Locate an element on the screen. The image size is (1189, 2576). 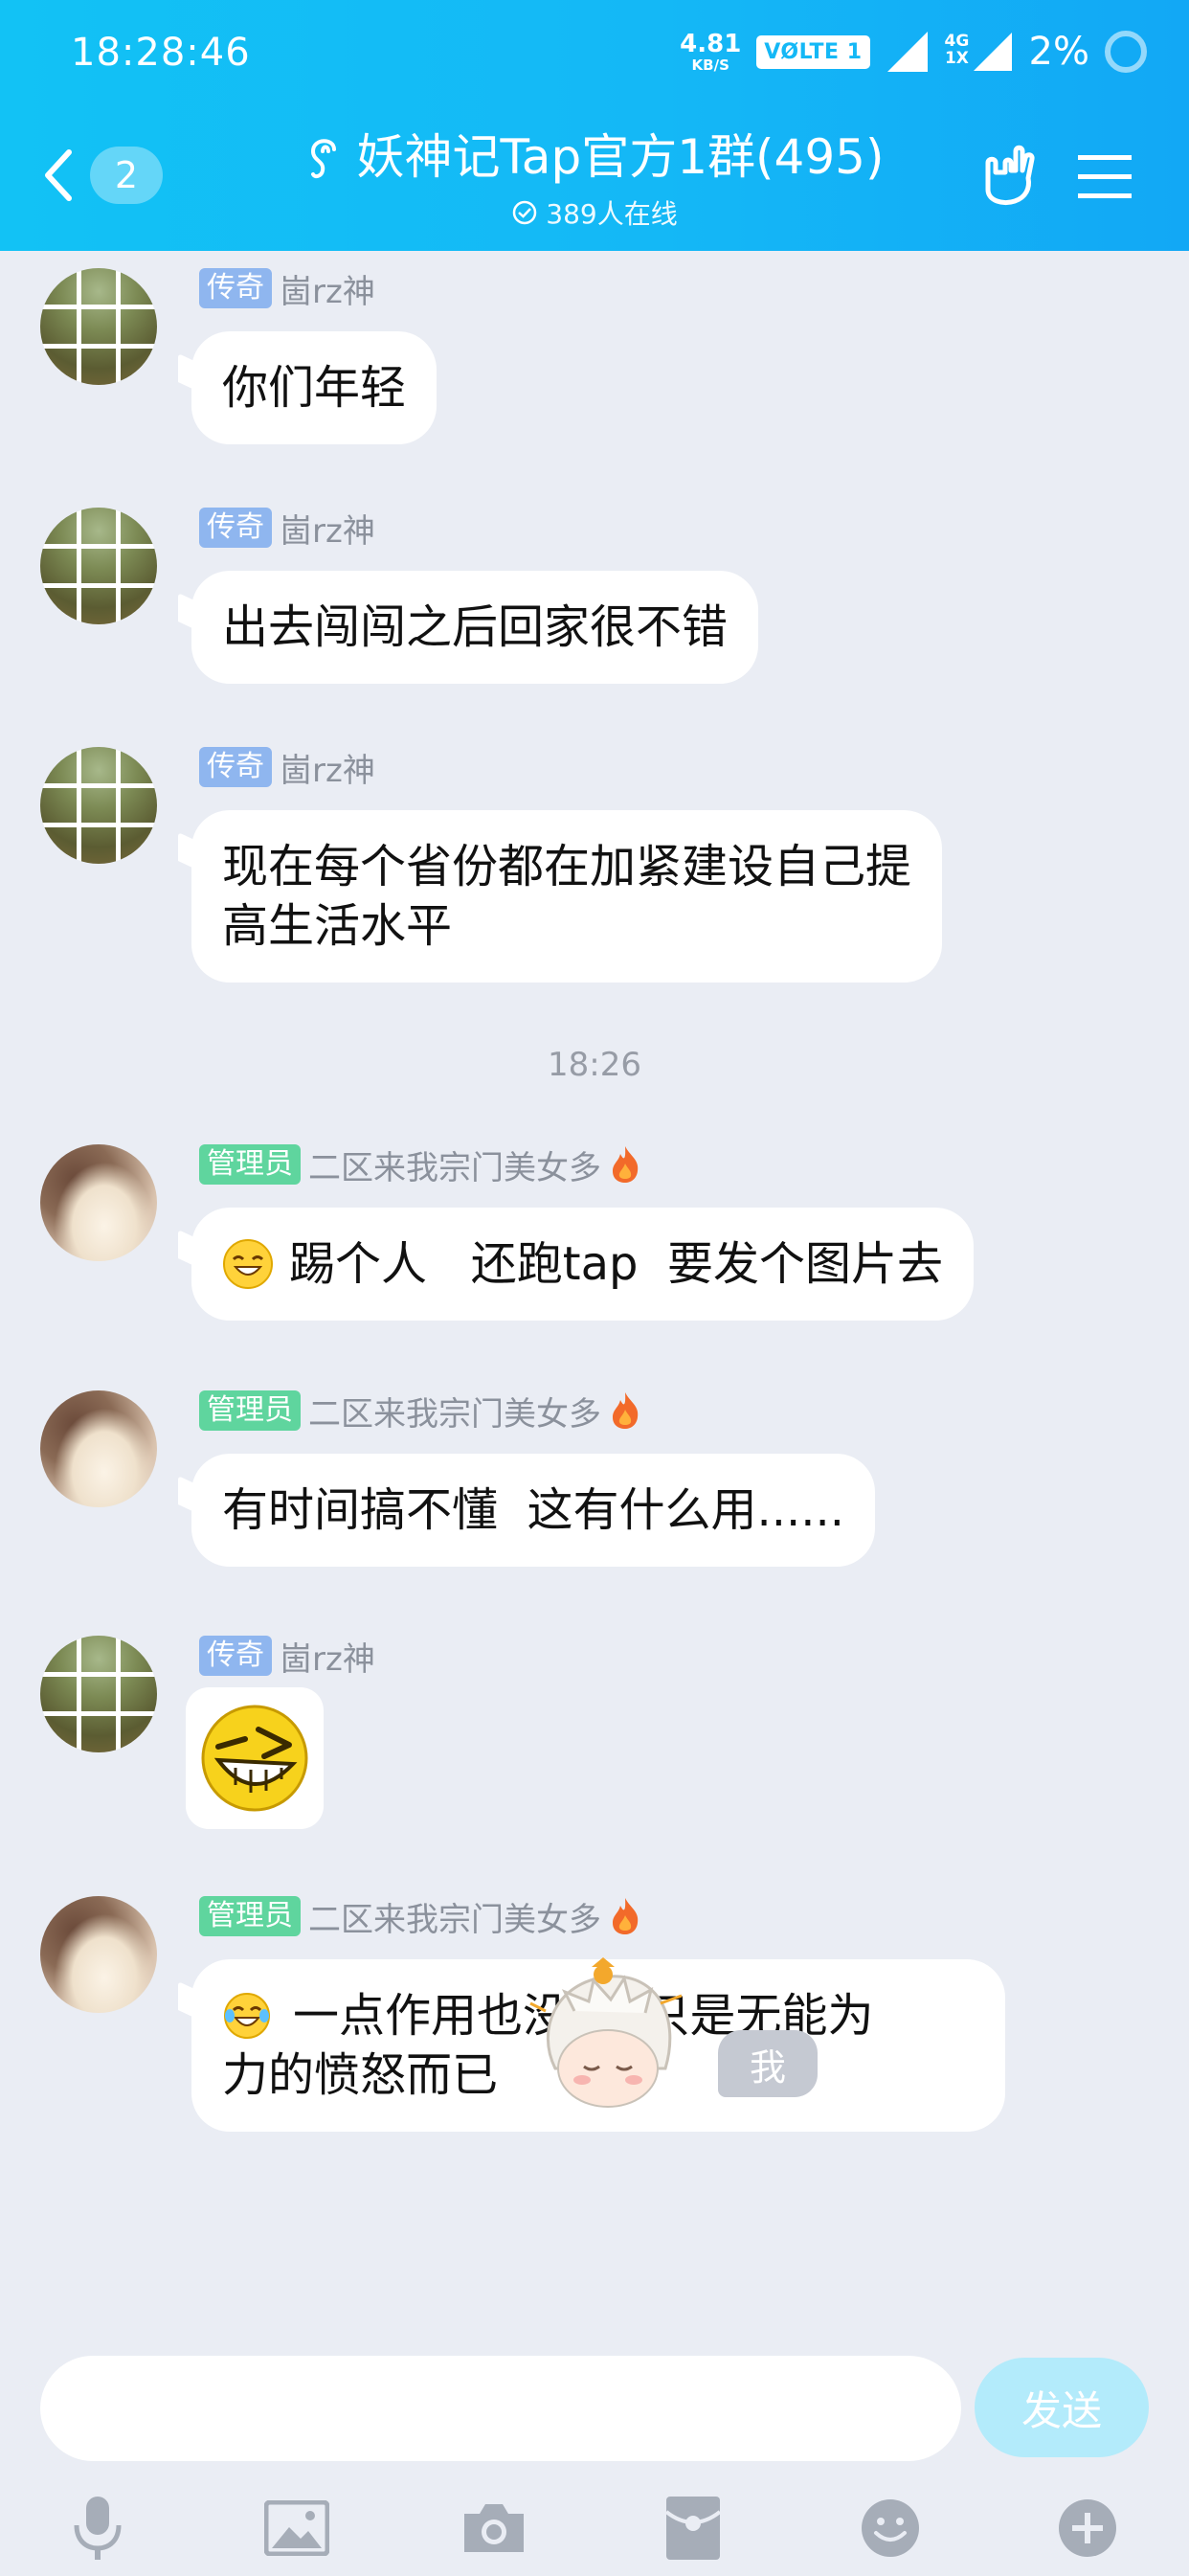
title-block: 妖神记Tap官方1群(495) 389人在线 is located at coordinates (594, 179).